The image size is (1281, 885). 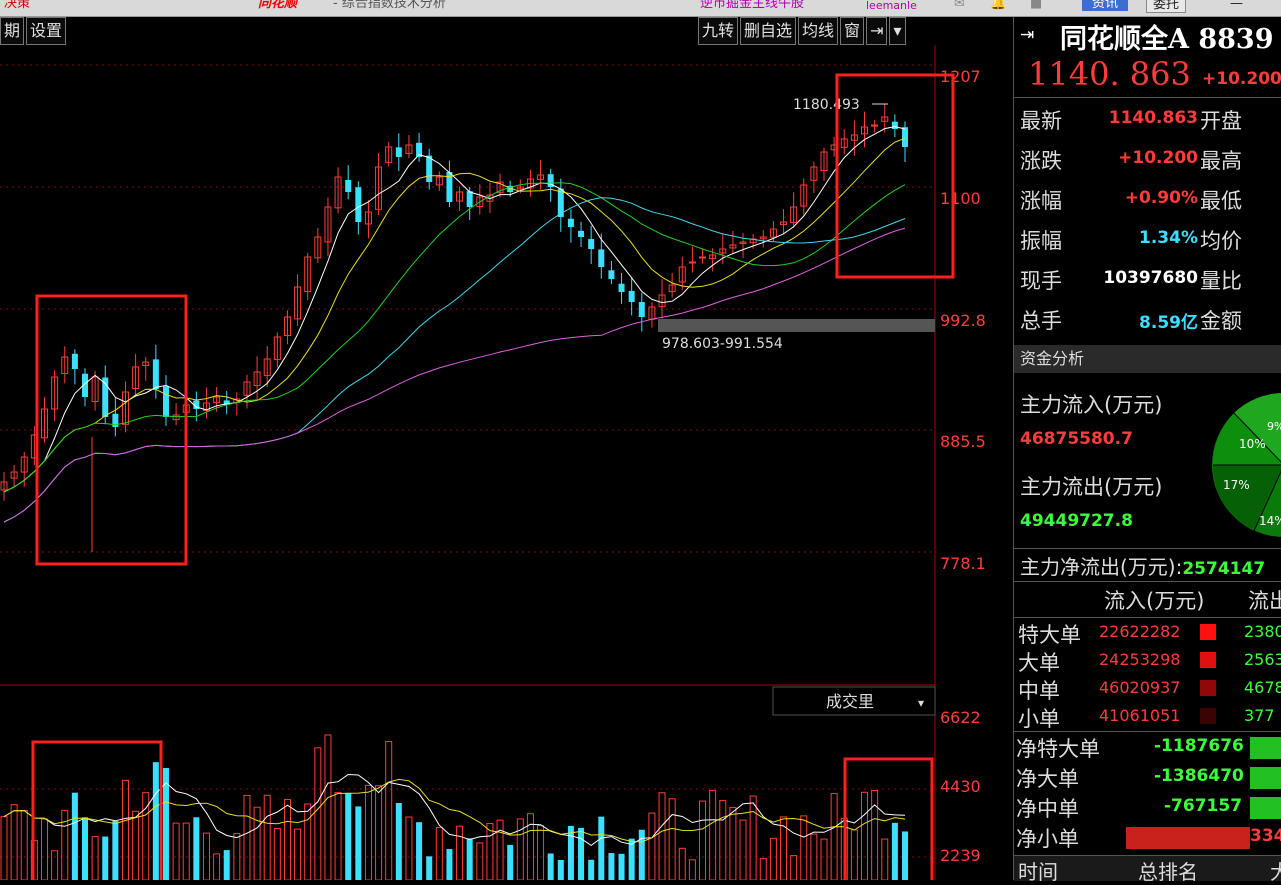 What do you see at coordinates (1038, 870) in the screenshot?
I see `footer-time: 时间` at bounding box center [1038, 870].